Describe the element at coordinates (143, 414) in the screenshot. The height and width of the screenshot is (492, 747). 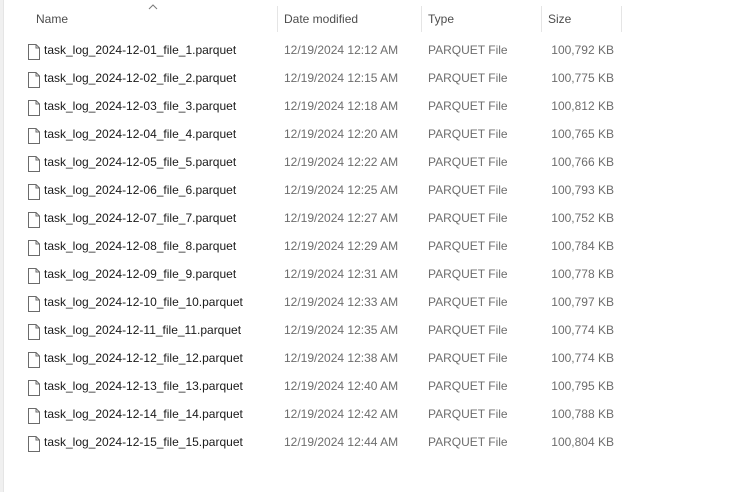
I see `file-name: task_log_2024-12-14_file_14.parquet` at that location.